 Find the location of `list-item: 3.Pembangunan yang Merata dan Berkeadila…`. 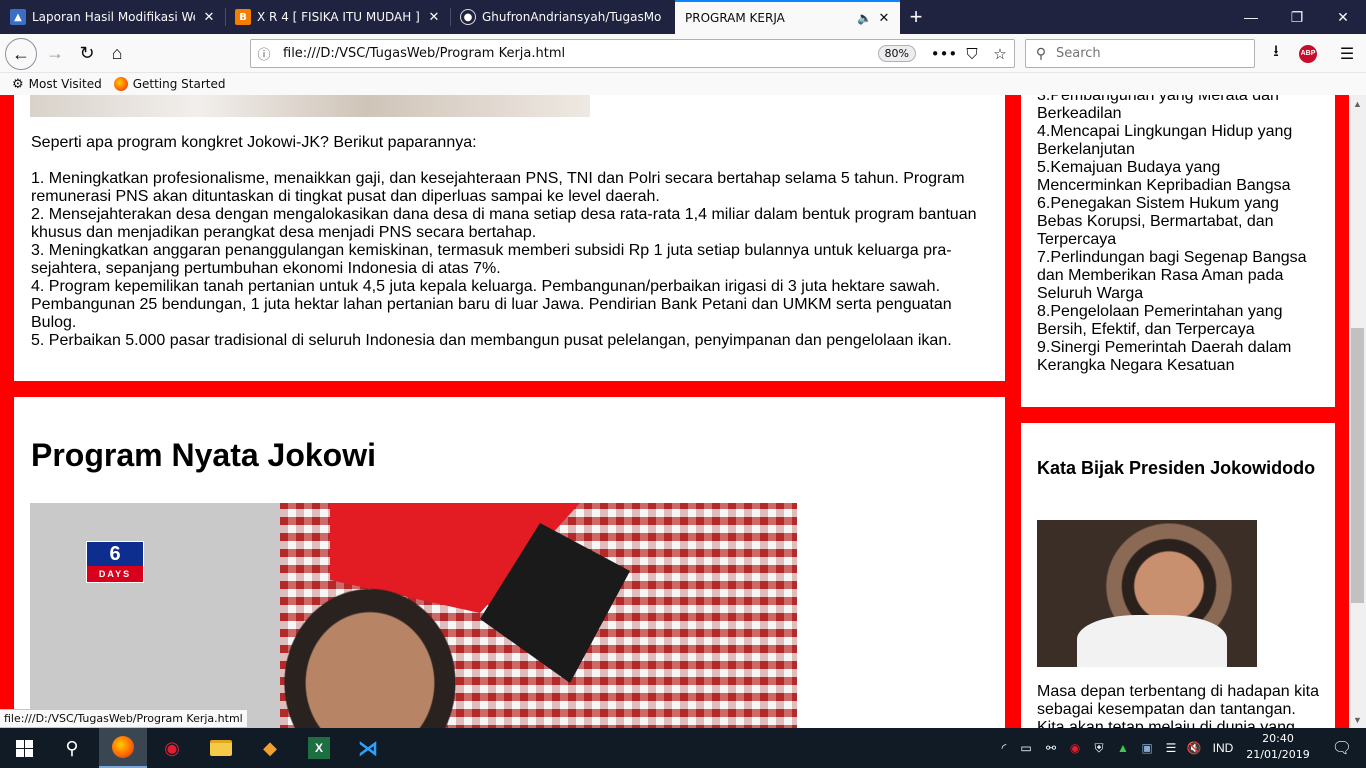

list-item: 3.Pembangunan yang Merata dan Berkeadila… is located at coordinates (1158, 108).